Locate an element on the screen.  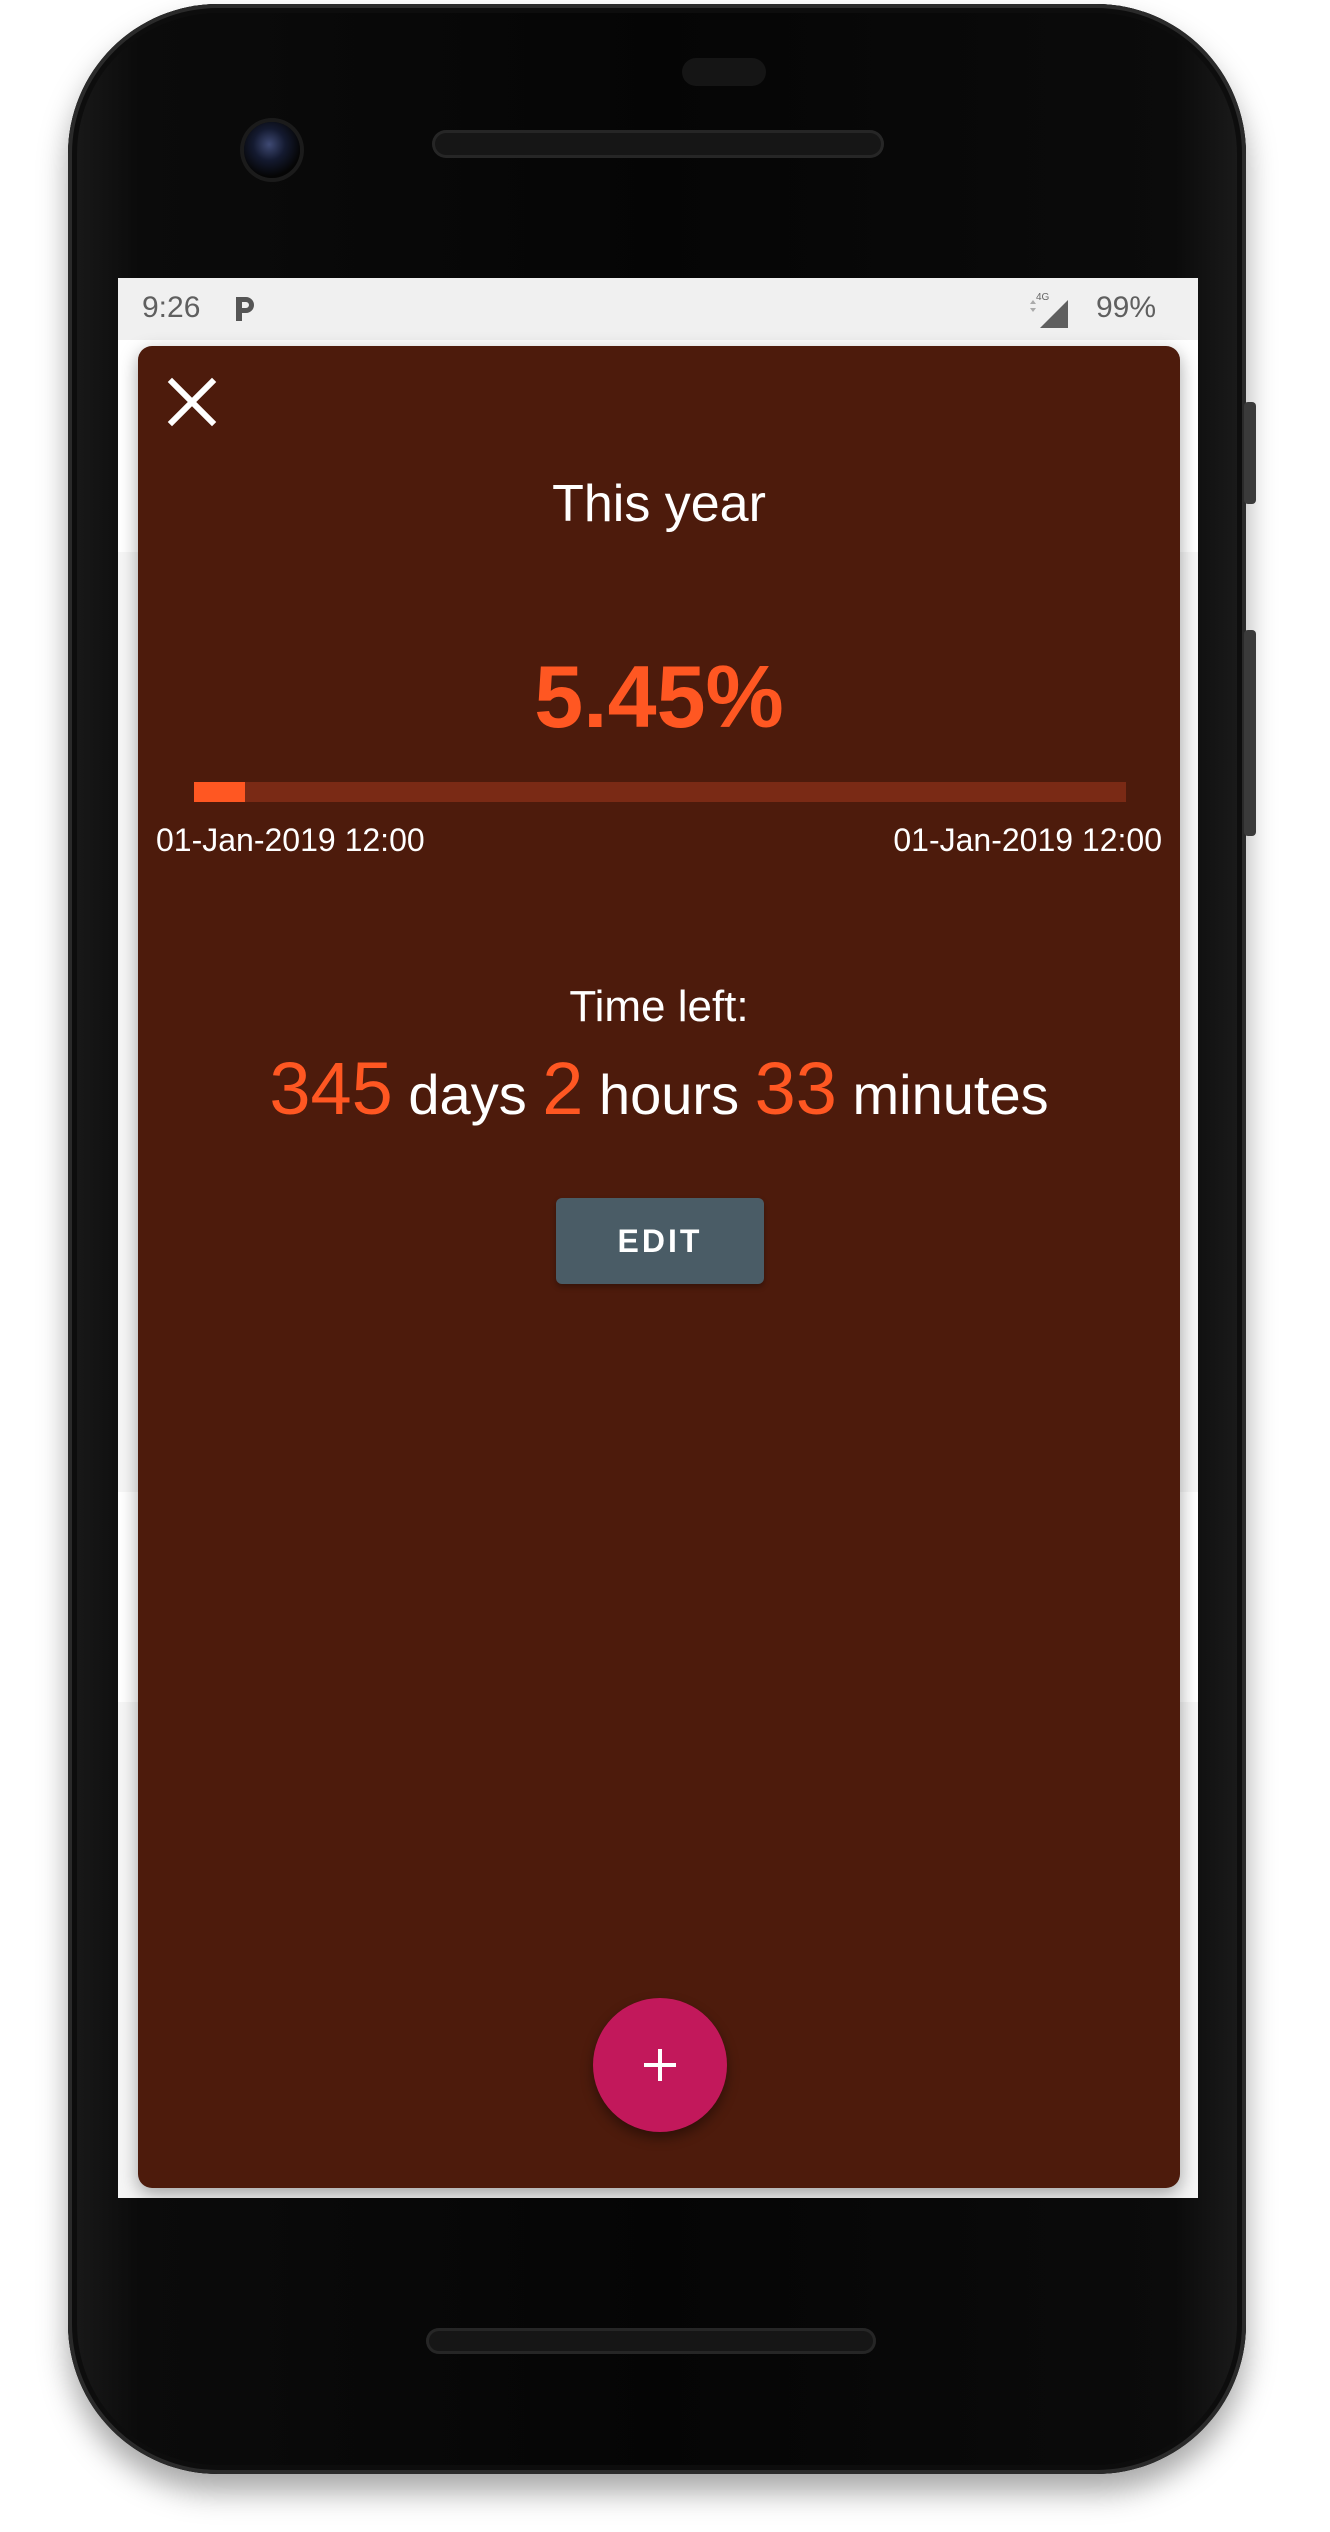
start-date: 01-Jan-2019 12:00 is located at coordinates (290, 840).